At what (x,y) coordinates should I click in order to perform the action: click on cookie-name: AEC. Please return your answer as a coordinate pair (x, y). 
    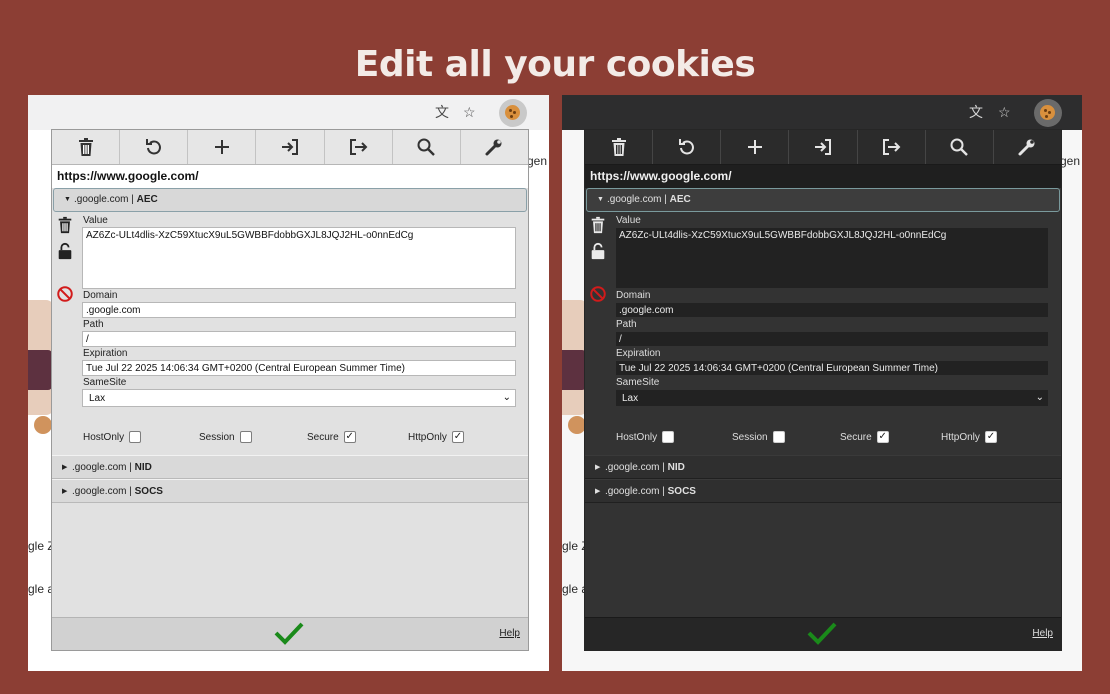
    Looking at the image, I should click on (680, 199).